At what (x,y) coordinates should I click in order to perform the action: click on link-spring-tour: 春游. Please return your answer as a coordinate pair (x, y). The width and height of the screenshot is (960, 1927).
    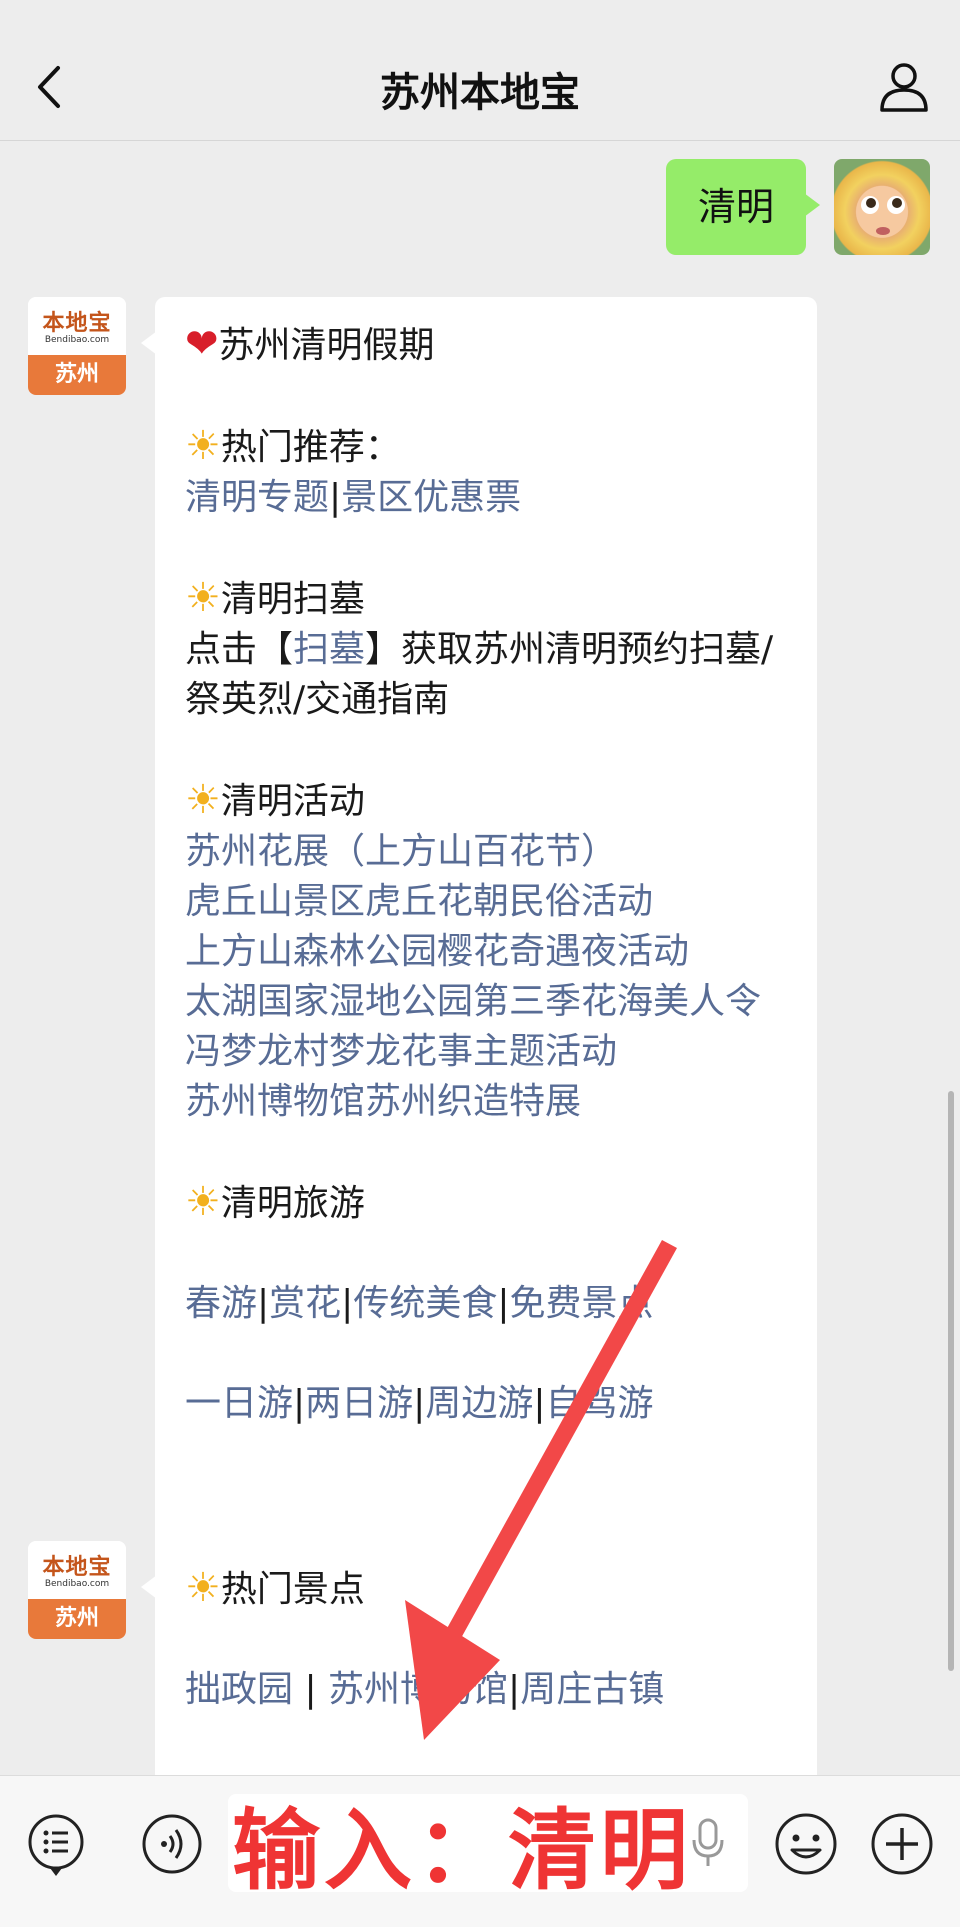
    Looking at the image, I should click on (221, 1303).